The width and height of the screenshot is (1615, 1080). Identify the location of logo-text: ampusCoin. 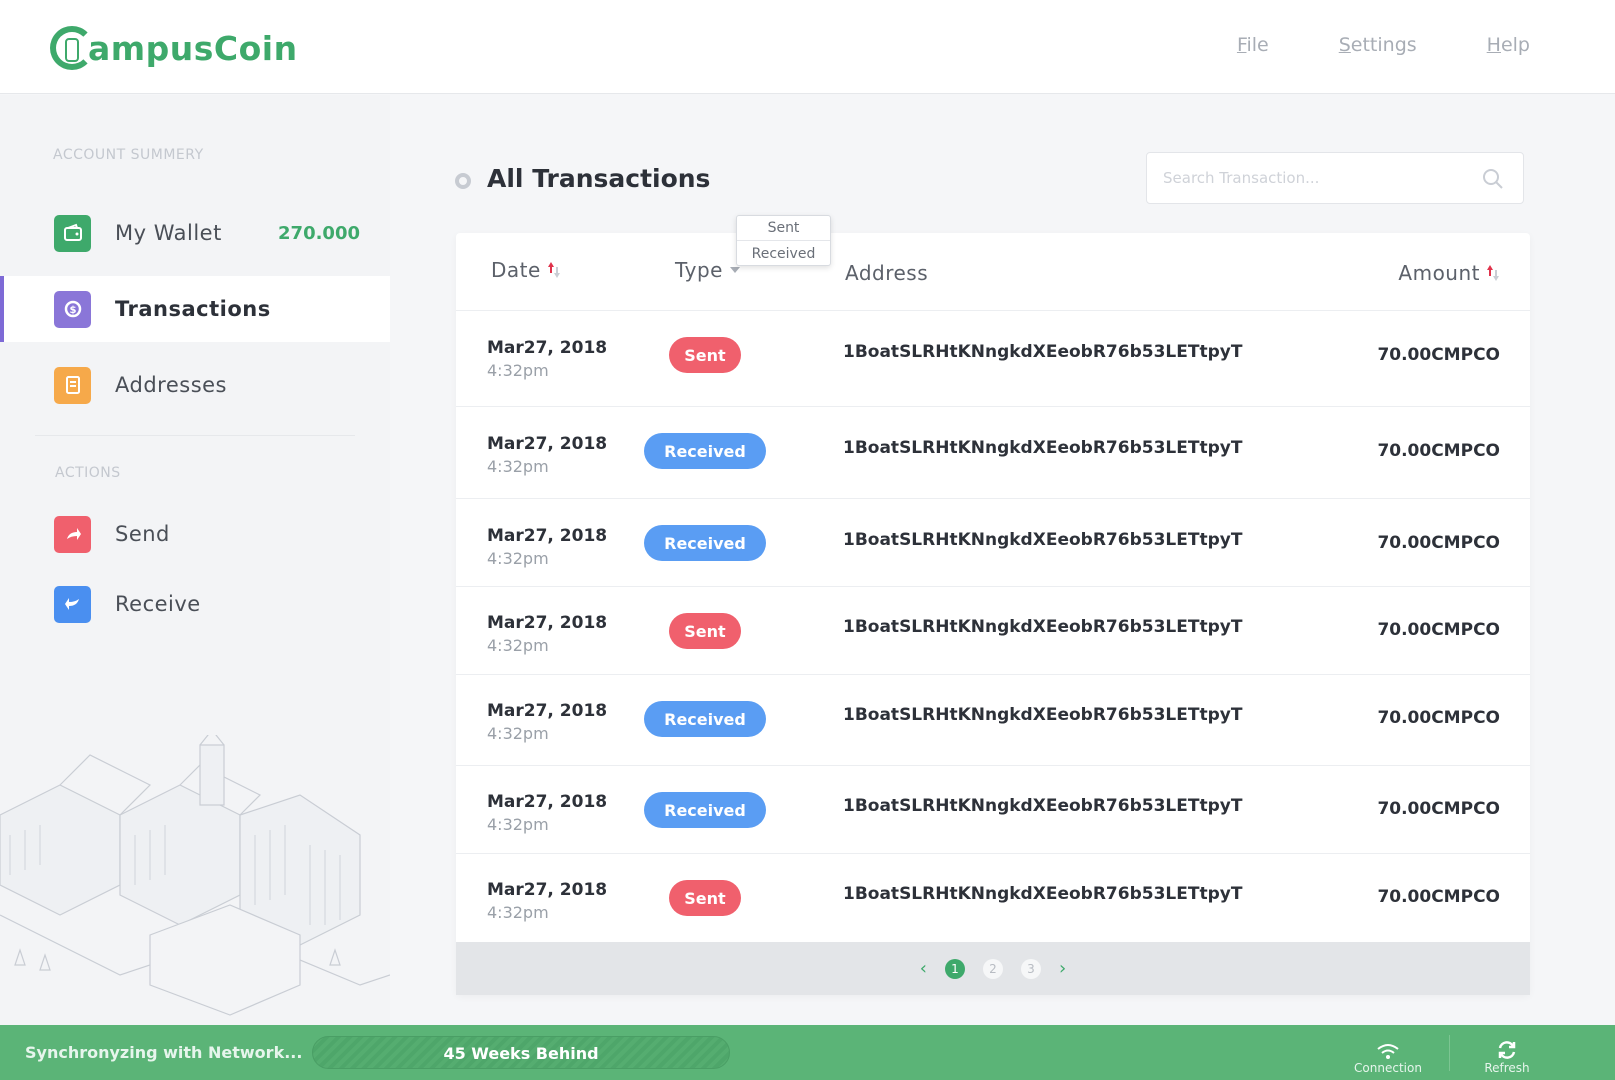
(193, 48).